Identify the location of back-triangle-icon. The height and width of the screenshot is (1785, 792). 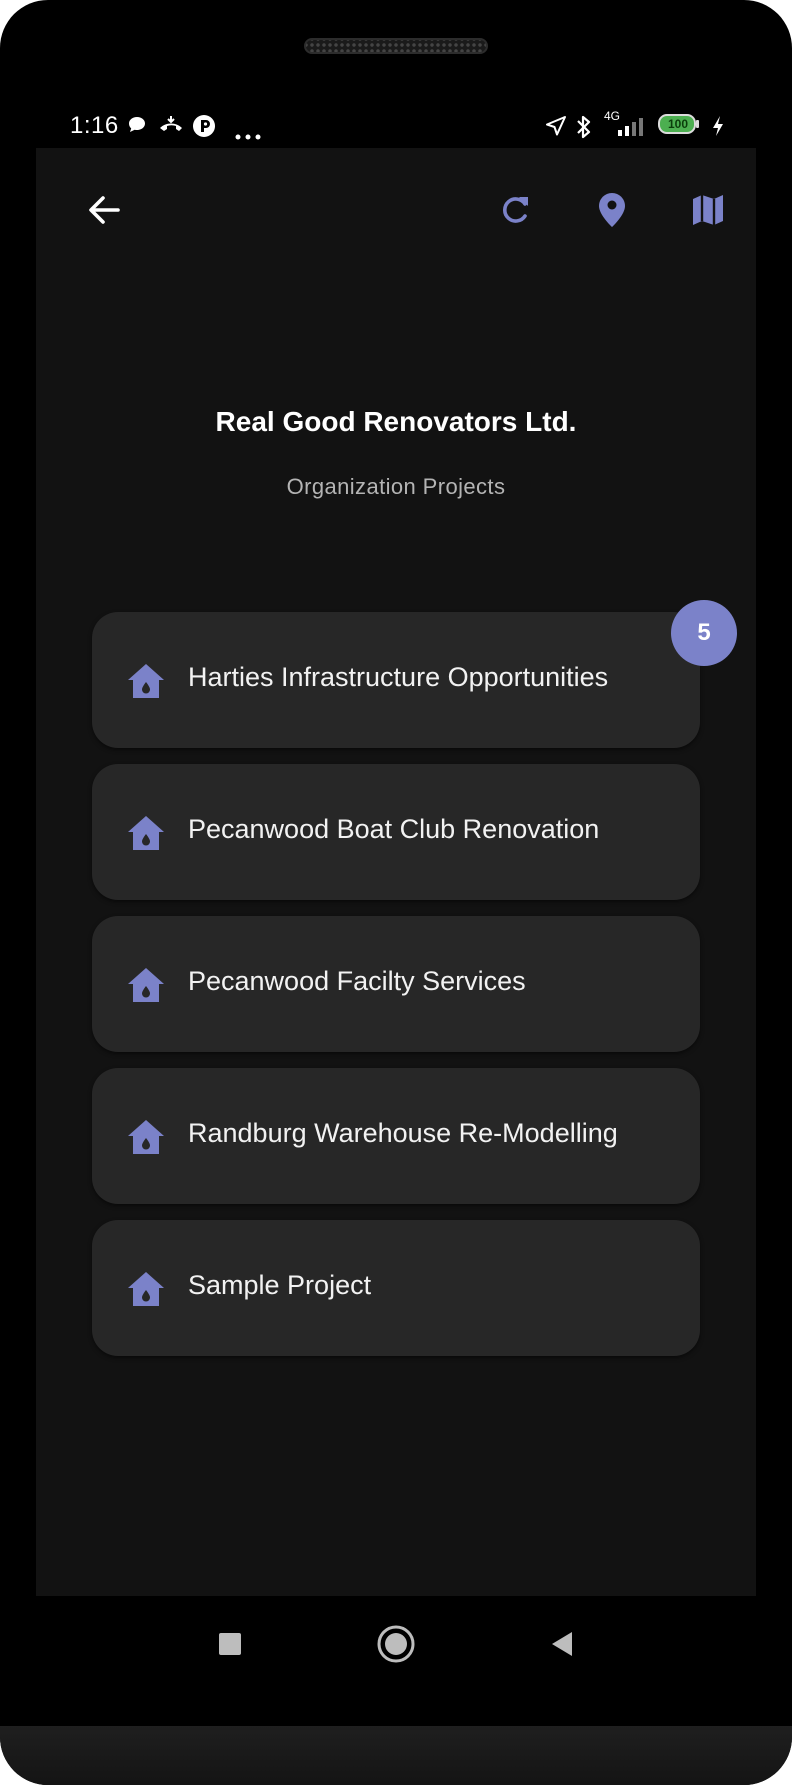
(562, 1646).